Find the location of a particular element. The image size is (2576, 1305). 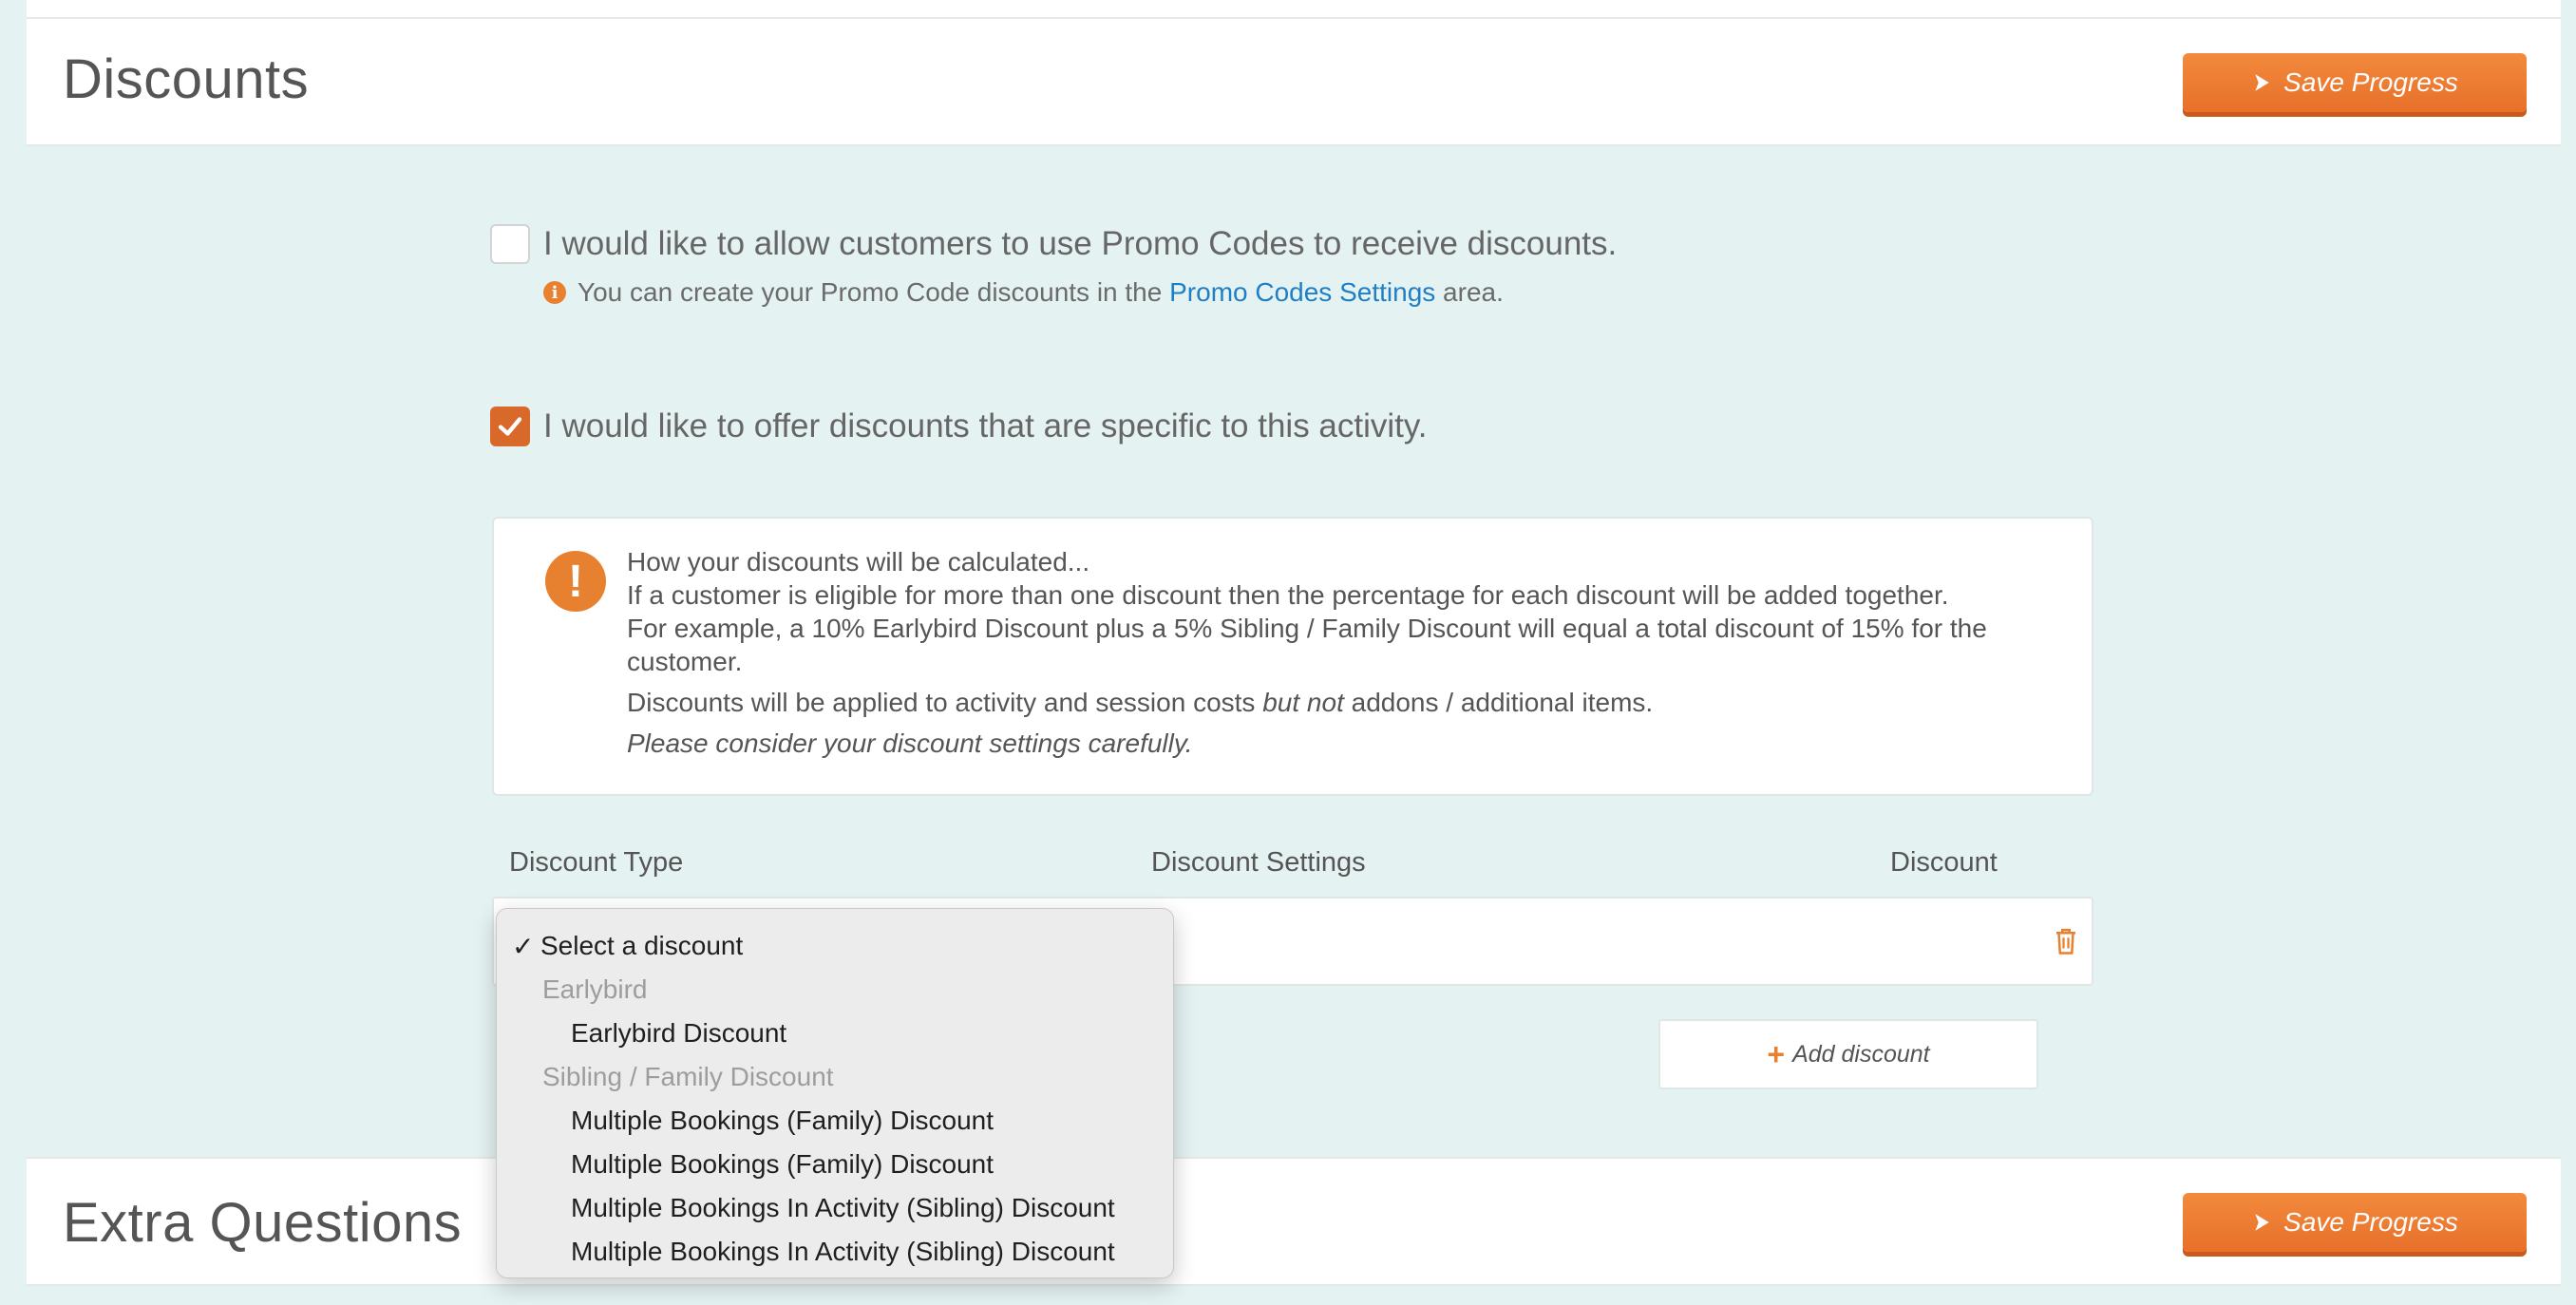

column-header-discount-settings: Discount Settings is located at coordinates (1258, 862).